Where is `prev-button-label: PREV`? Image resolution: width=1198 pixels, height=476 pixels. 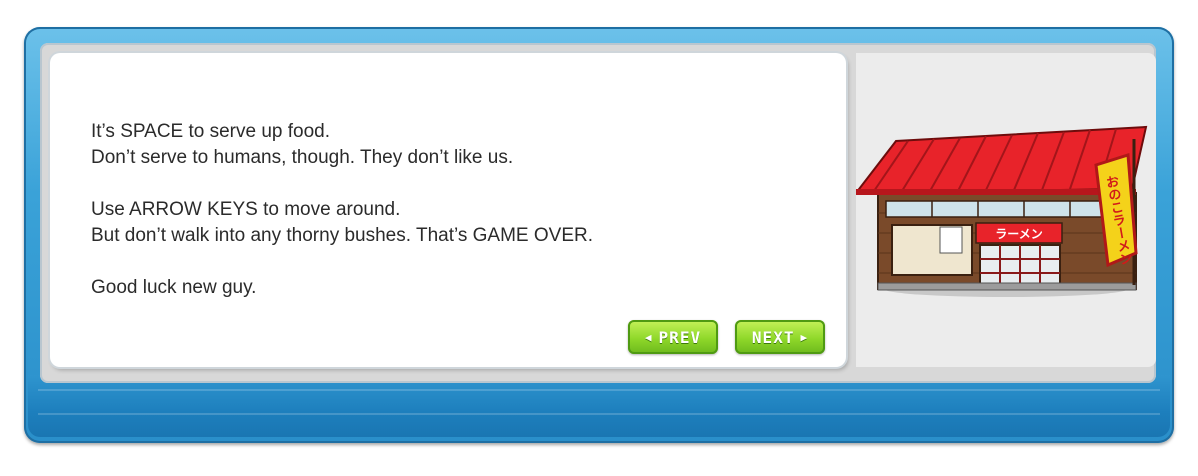 prev-button-label: PREV is located at coordinates (680, 337).